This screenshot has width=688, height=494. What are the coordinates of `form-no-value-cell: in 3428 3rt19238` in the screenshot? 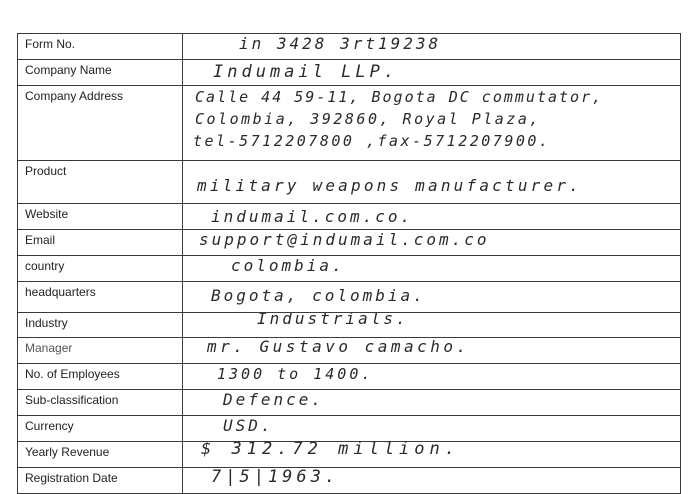 It's located at (431, 46).